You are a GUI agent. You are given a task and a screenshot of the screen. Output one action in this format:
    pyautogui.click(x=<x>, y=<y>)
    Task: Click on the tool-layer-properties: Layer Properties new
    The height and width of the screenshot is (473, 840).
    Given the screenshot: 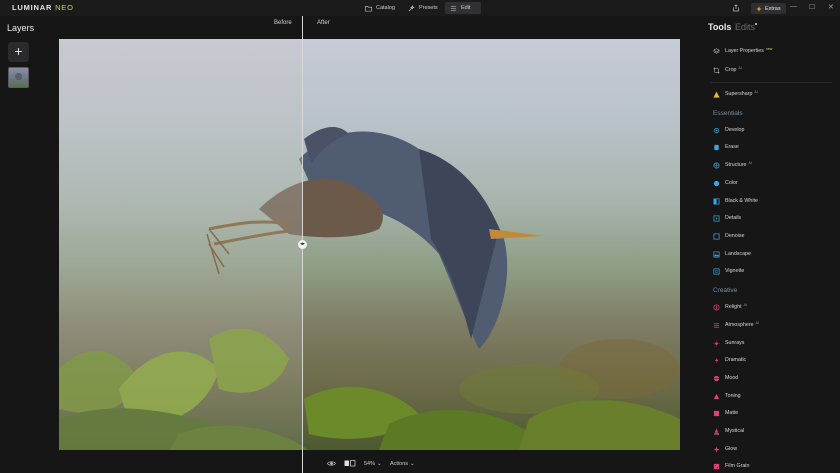 What is the action you would take?
    pyautogui.click(x=742, y=51)
    